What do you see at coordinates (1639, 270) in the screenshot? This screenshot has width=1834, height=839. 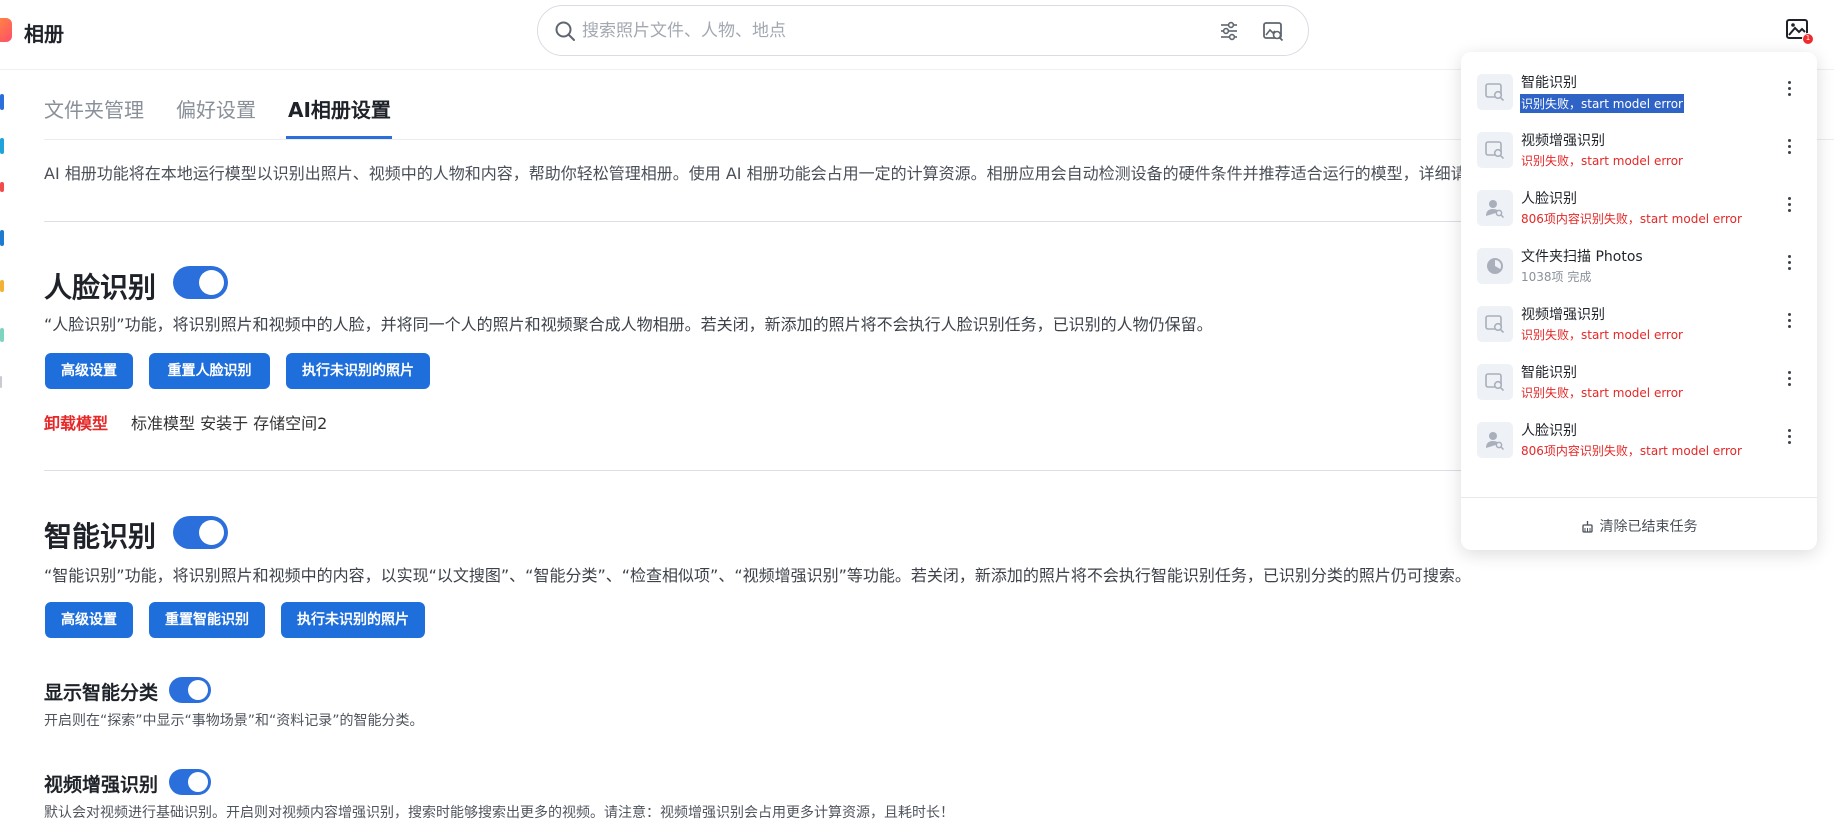 I see `task-item: 文件夹扫描 Photos 1038项 完成` at bounding box center [1639, 270].